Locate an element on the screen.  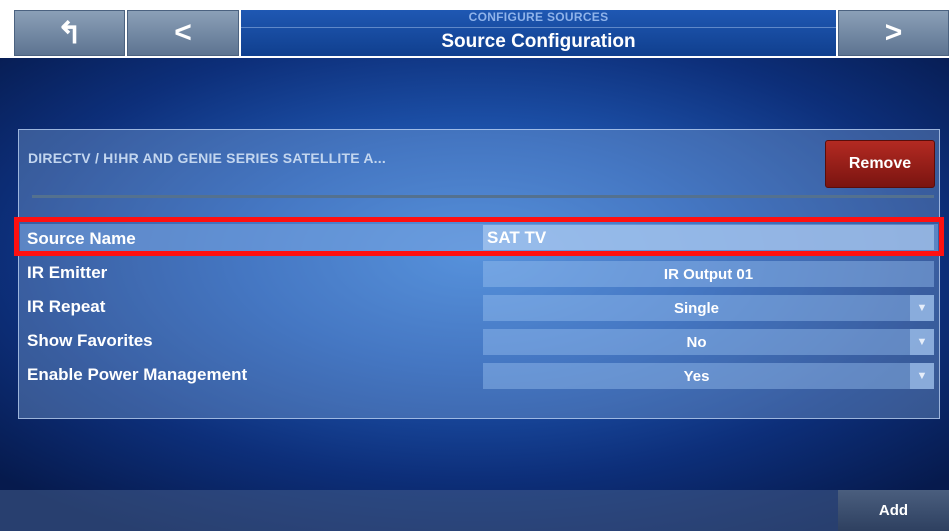
up-button: ↰ is located at coordinates (69, 33).